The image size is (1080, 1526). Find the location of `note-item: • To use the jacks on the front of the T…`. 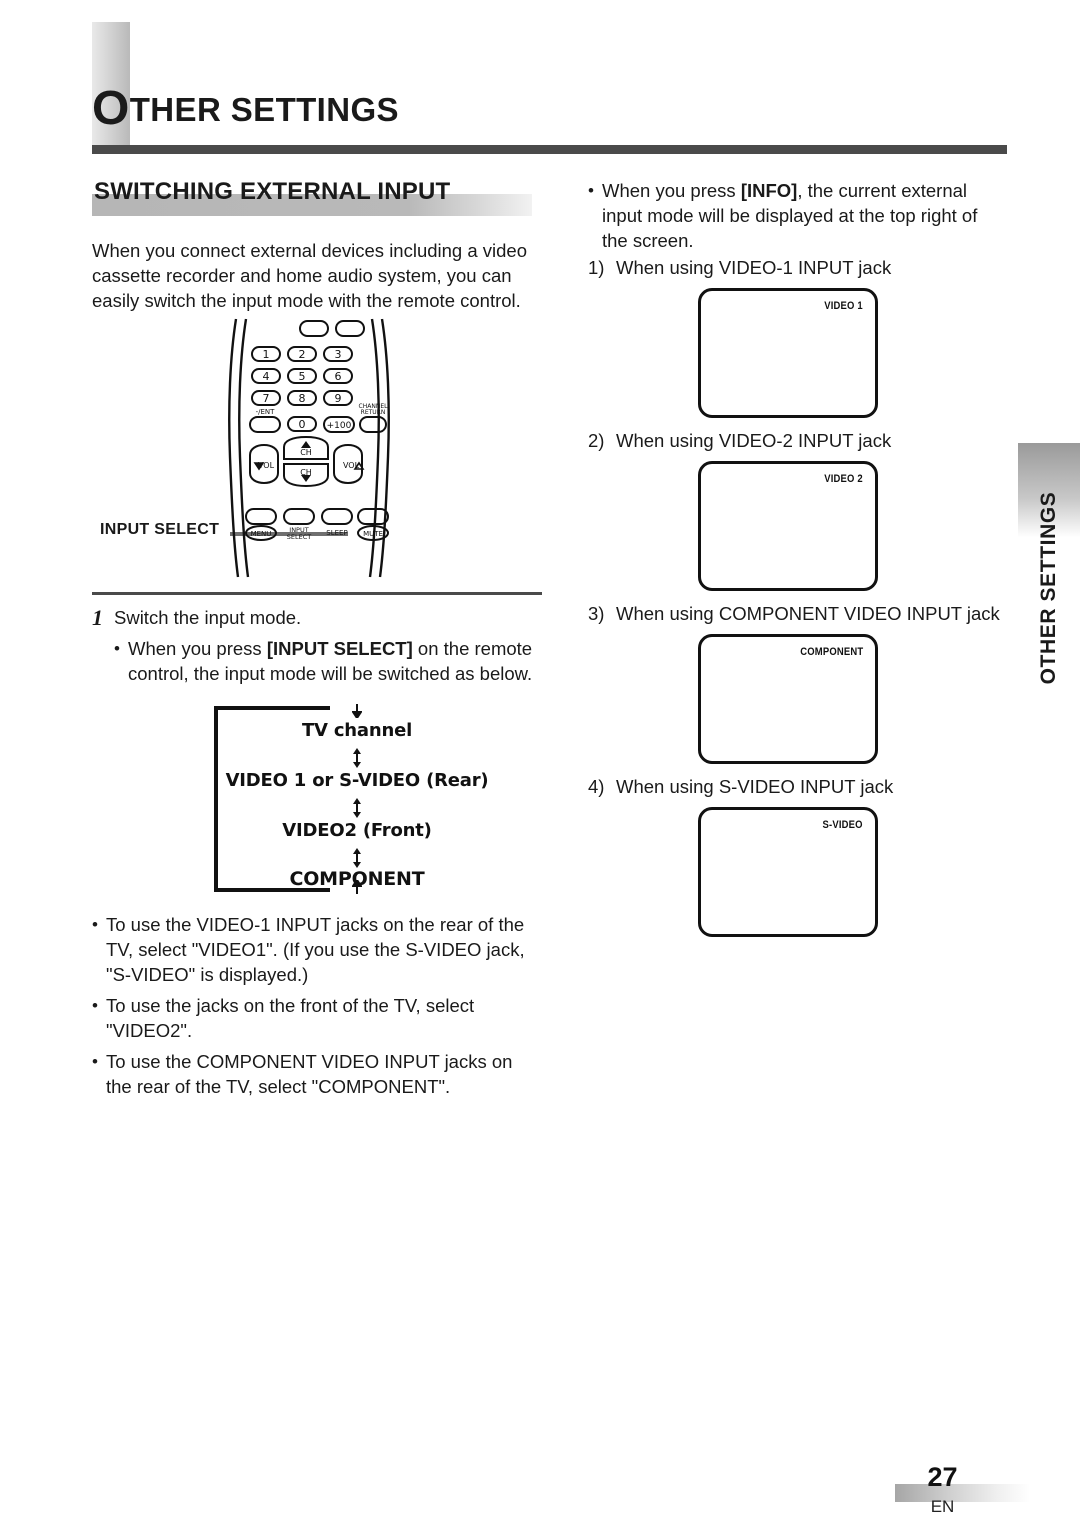

note-item: • To use the jacks on the front of the T… is located at coordinates (317, 1018).